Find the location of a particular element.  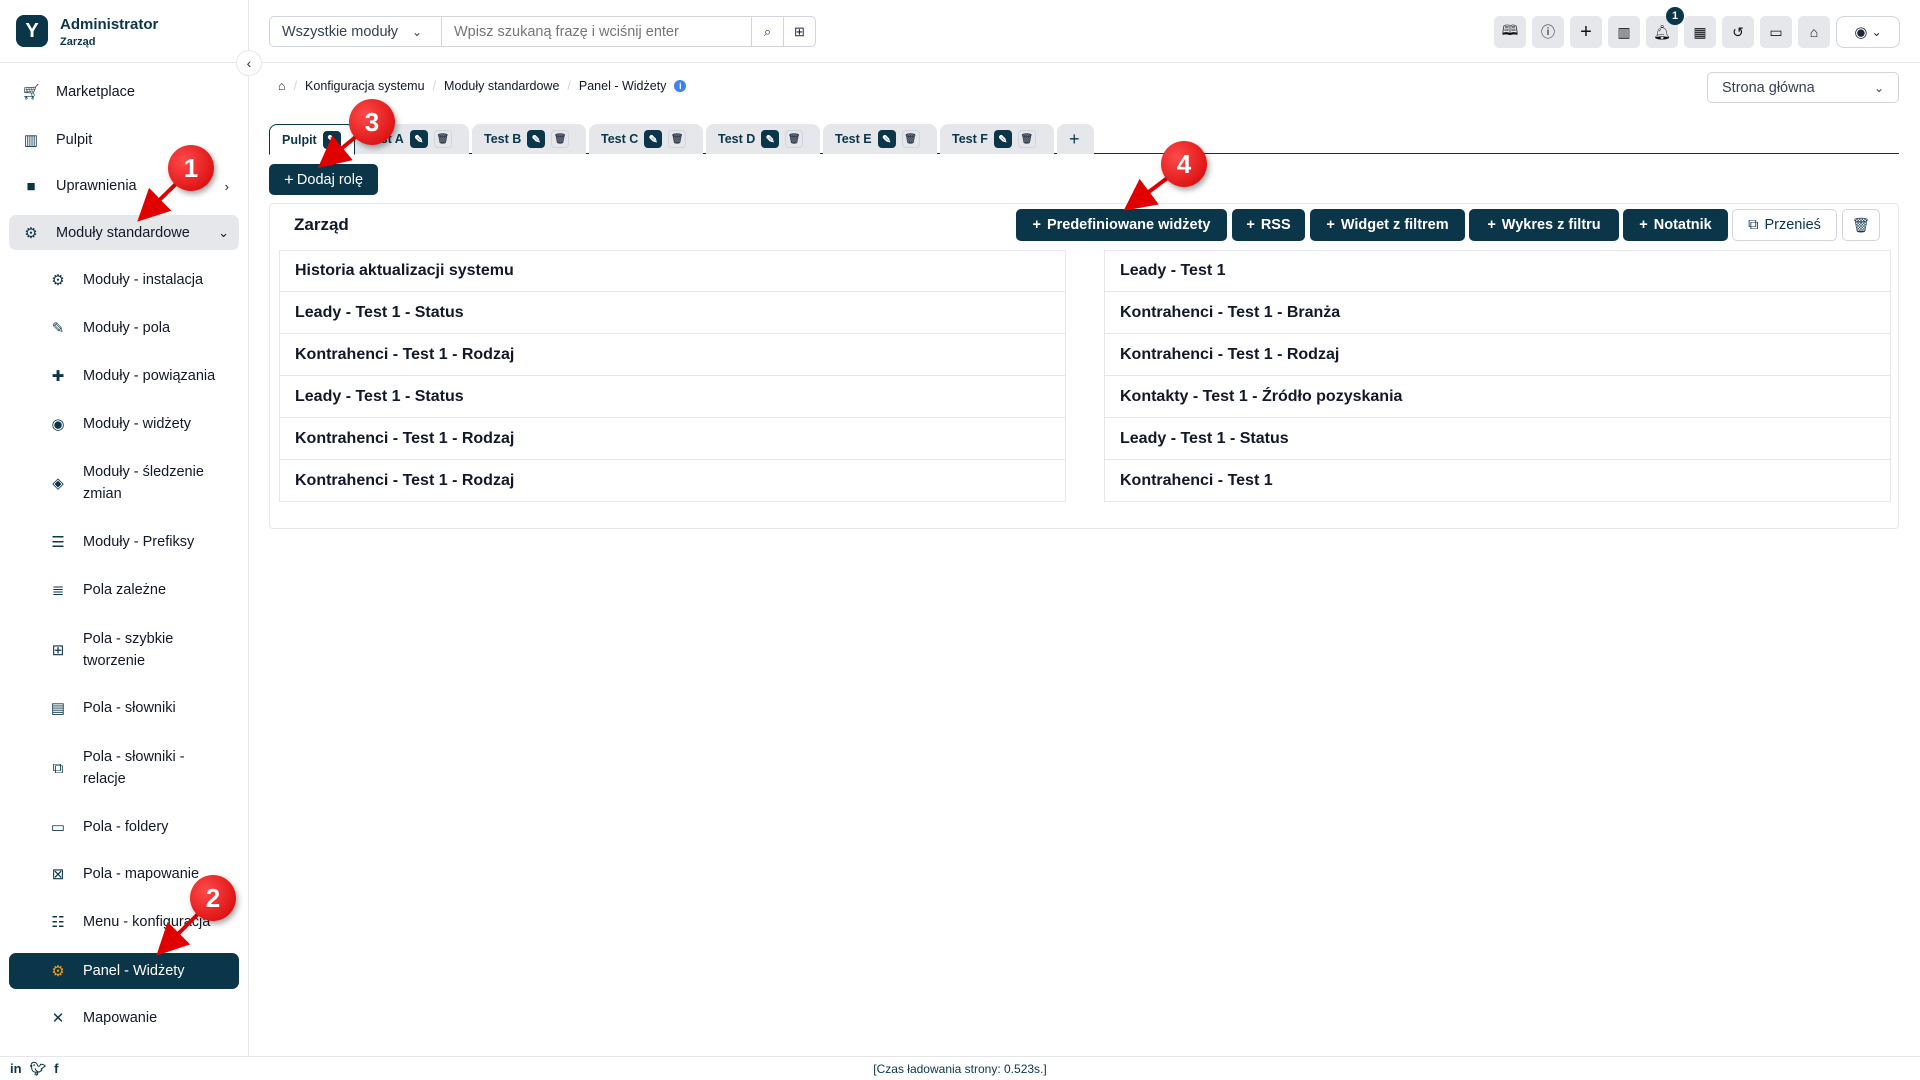

info-button: ⓘ is located at coordinates (1548, 32).